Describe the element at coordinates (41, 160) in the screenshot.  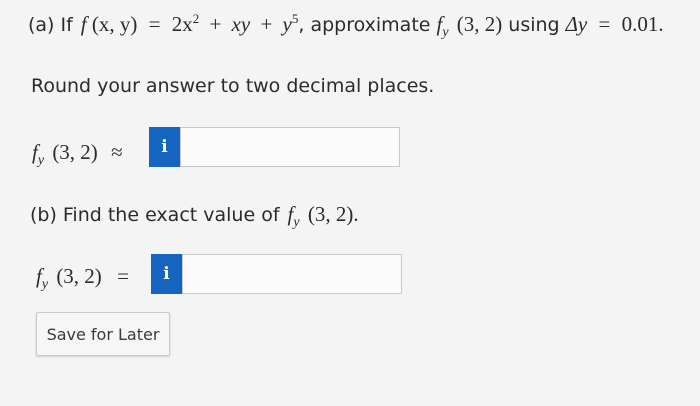
I see `answer-a-sub: y` at that location.